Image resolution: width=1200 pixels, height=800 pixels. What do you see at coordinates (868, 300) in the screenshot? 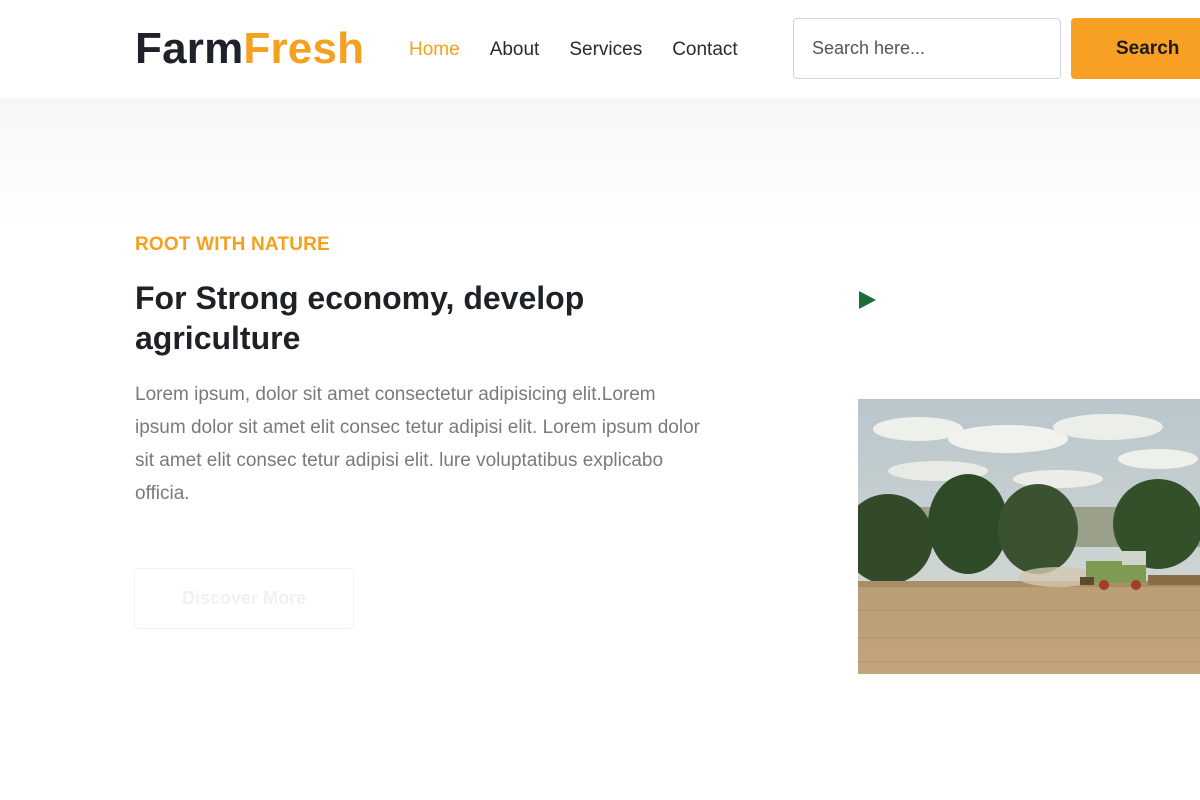
I see `play-icon` at bounding box center [868, 300].